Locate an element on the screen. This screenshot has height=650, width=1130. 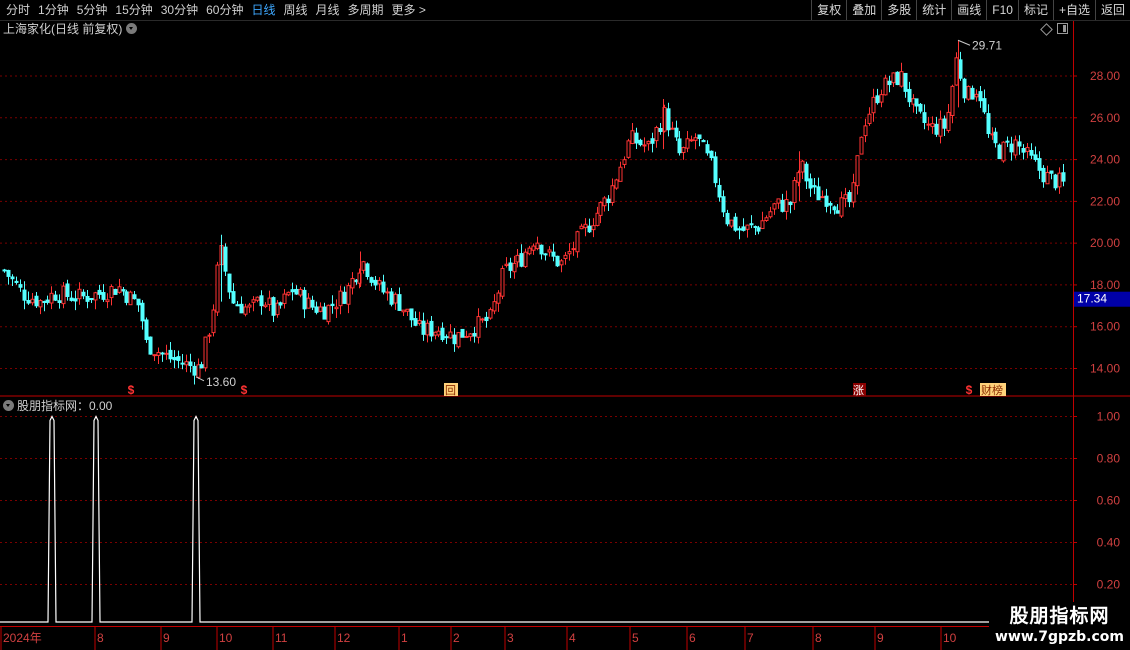
x-tick-label-3: 10 is located at coordinates (226, 638).